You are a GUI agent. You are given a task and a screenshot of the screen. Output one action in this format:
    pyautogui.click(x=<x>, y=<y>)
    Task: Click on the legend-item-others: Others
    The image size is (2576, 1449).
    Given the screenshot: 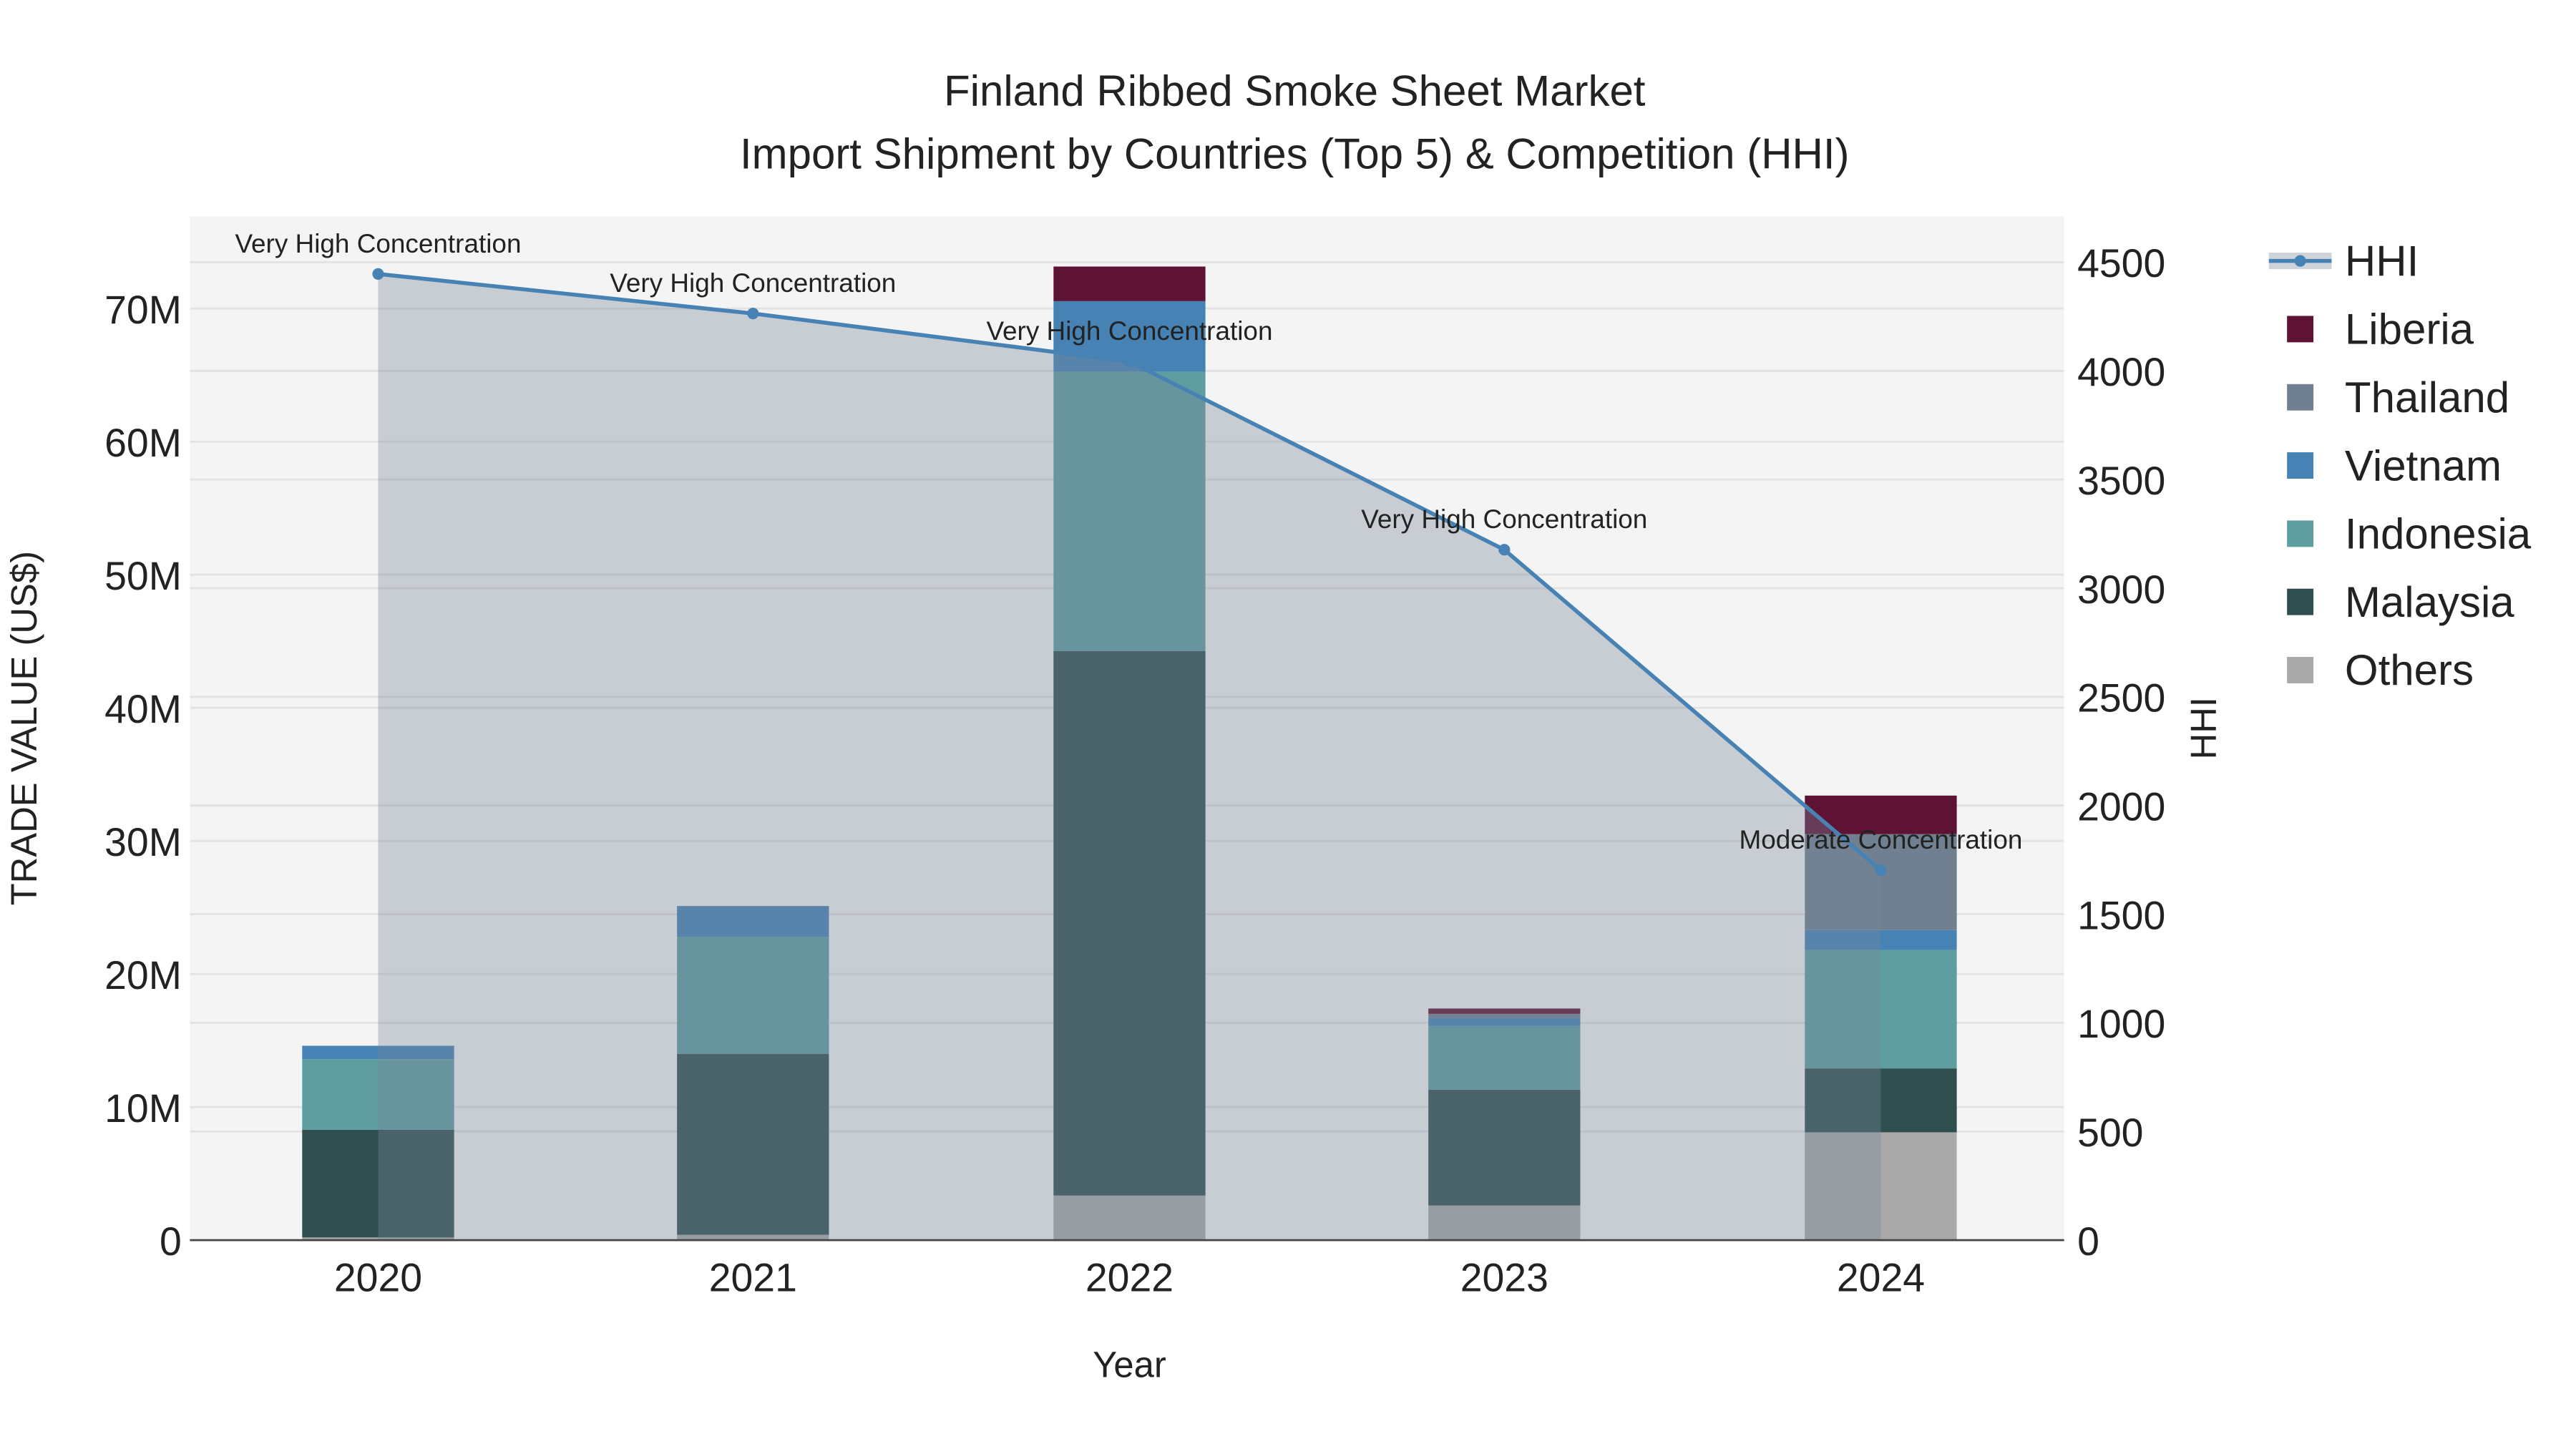 What is the action you would take?
    pyautogui.click(x=2380, y=670)
    